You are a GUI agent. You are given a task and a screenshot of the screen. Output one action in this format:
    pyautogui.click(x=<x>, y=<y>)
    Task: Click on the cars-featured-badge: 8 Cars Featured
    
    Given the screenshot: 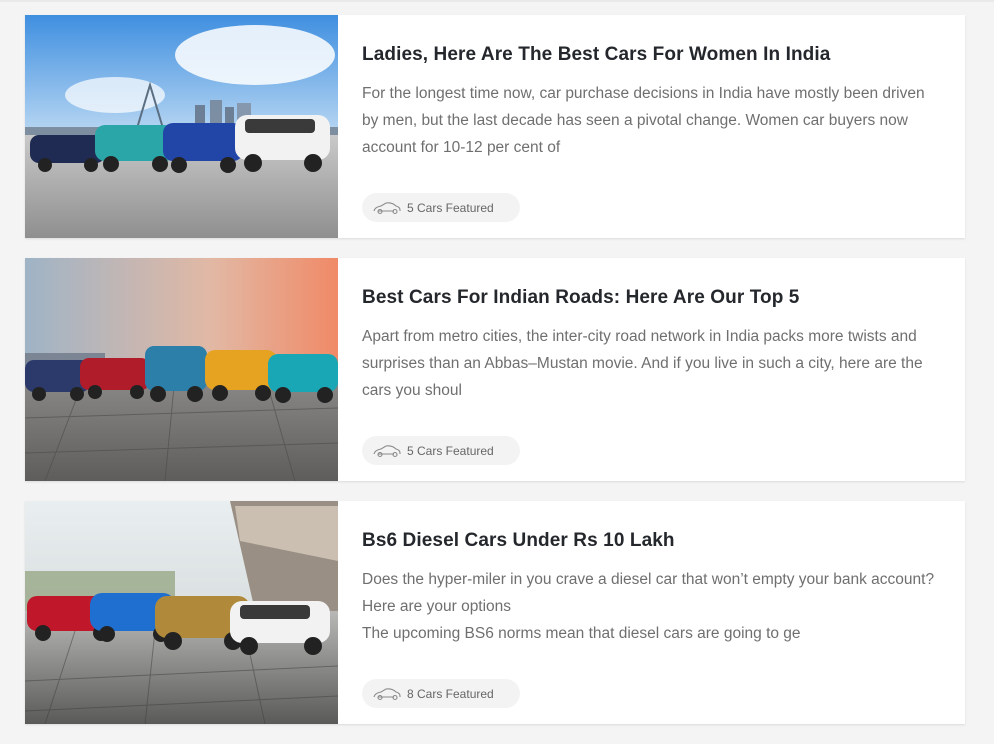 What is the action you would take?
    pyautogui.click(x=441, y=693)
    